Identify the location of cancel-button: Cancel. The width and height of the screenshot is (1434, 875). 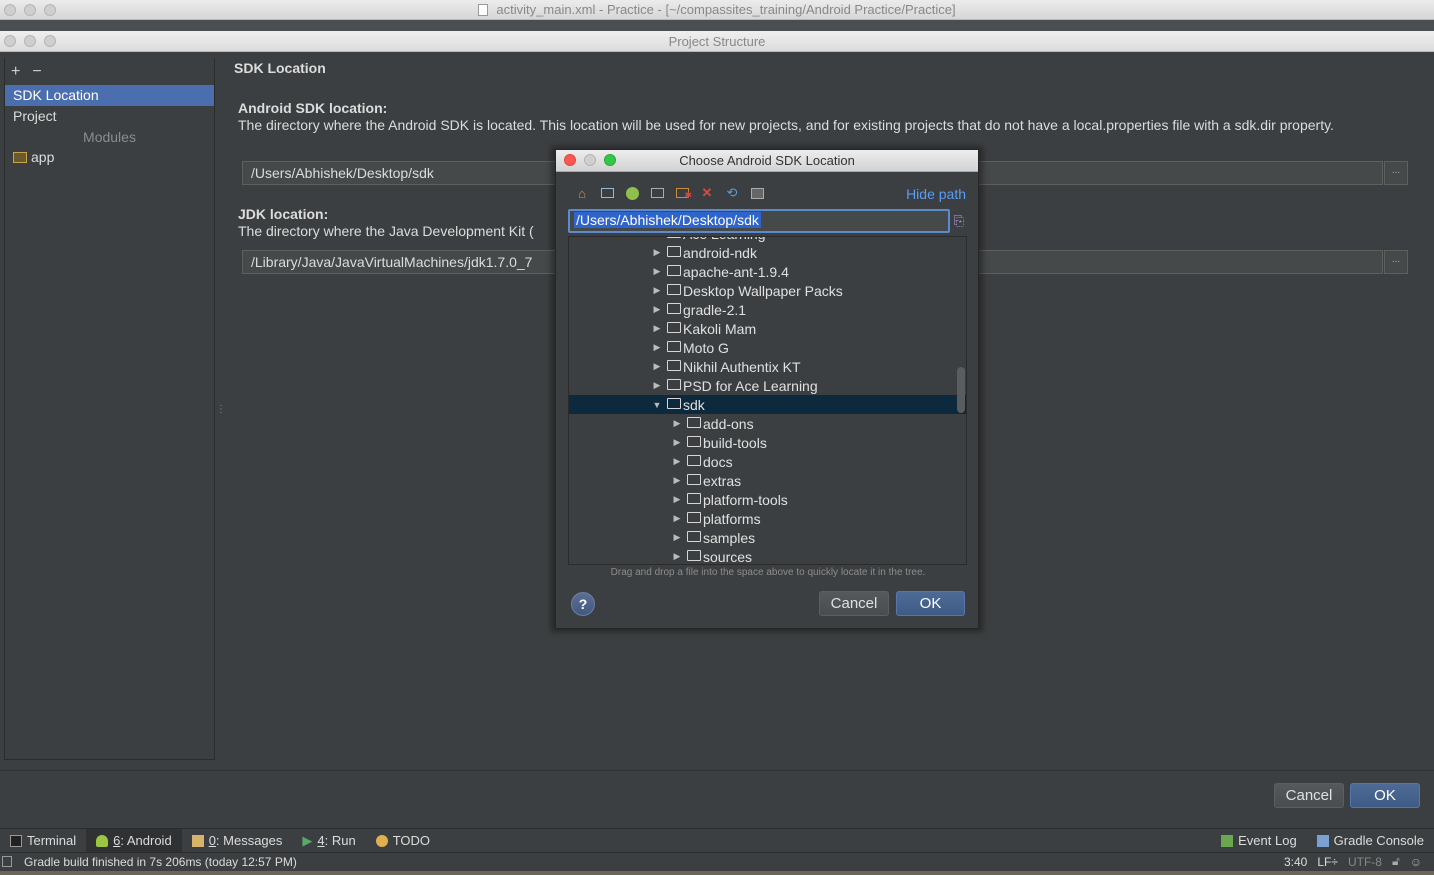
(1309, 795).